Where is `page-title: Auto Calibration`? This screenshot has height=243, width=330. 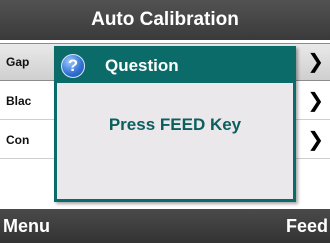
page-title: Auto Calibration is located at coordinates (165, 19).